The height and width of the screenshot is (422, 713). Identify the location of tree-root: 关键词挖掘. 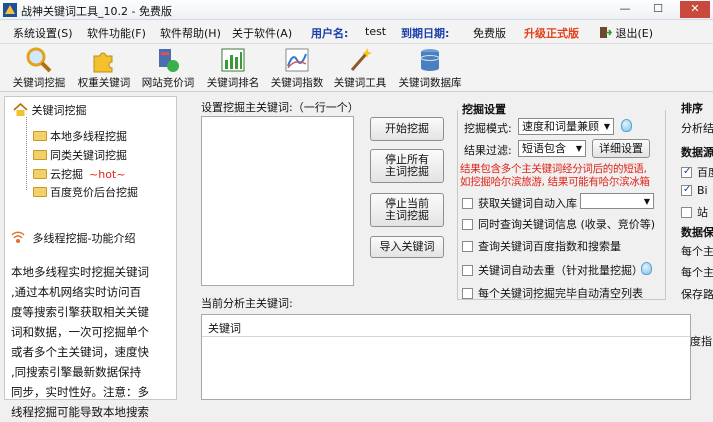
(50, 110).